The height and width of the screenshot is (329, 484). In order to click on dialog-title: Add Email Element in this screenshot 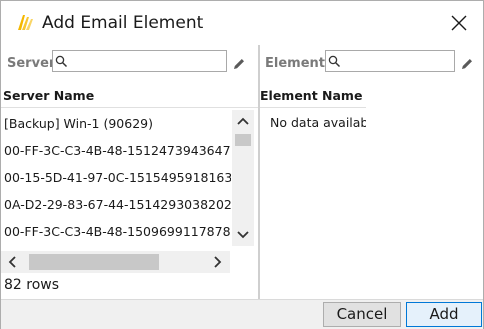, I will do `click(123, 23)`.